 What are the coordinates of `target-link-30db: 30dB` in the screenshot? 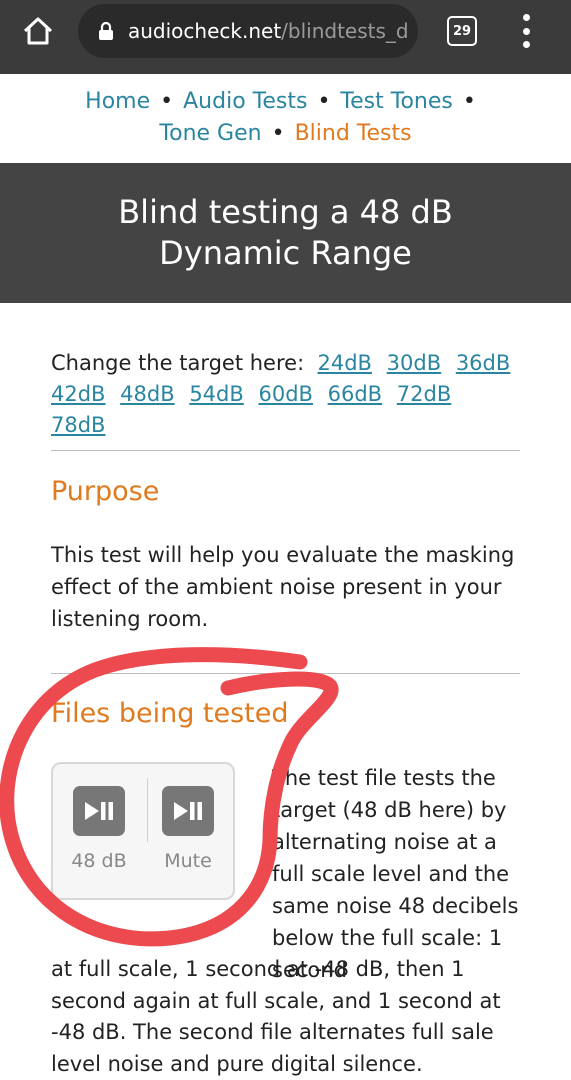 It's located at (414, 363).